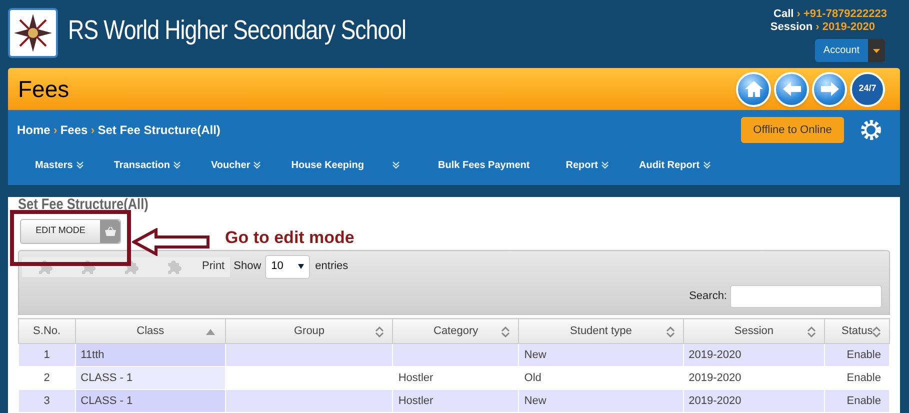  What do you see at coordinates (601, 401) in the screenshot?
I see `table-cell: New` at bounding box center [601, 401].